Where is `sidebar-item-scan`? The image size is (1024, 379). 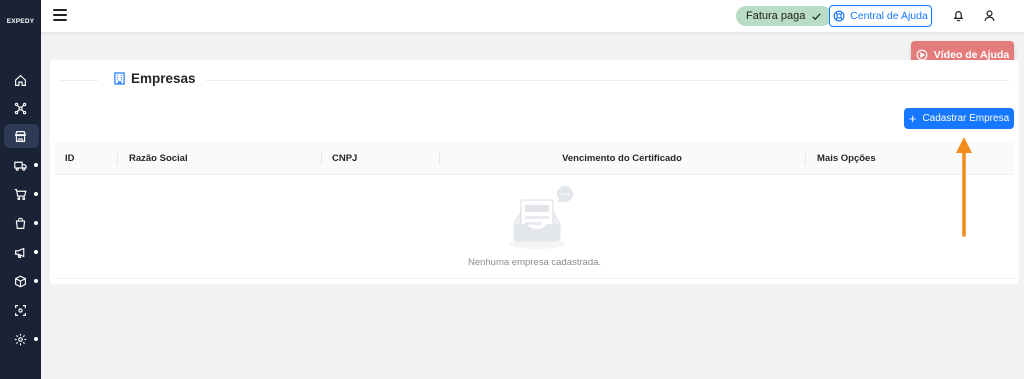 sidebar-item-scan is located at coordinates (21, 310).